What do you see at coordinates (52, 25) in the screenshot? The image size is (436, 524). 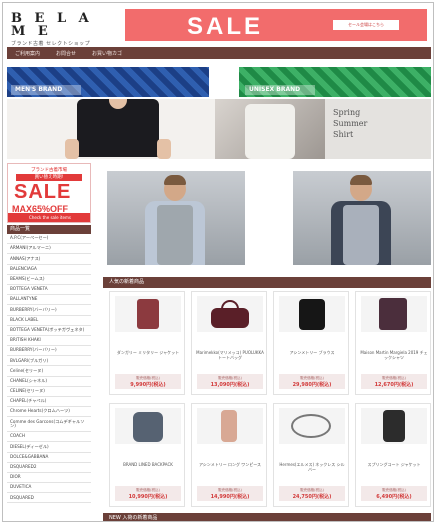 I see `logo-text: B E L A M E` at bounding box center [52, 25].